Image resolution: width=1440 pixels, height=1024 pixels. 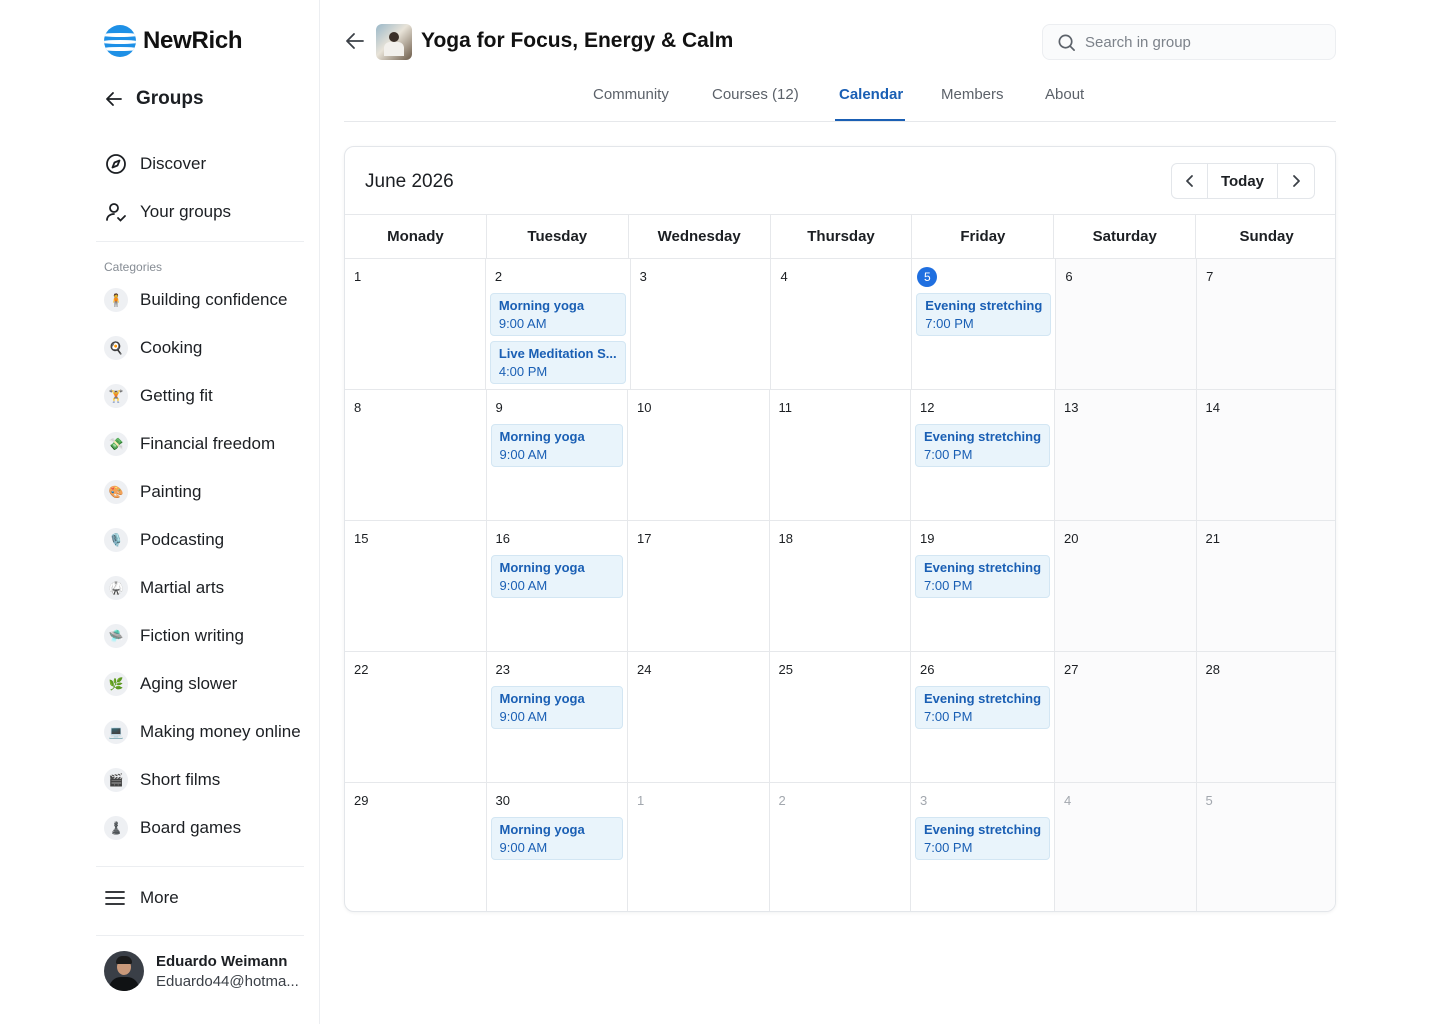 What do you see at coordinates (192, 635) in the screenshot?
I see `category-label: Fiction writing` at bounding box center [192, 635].